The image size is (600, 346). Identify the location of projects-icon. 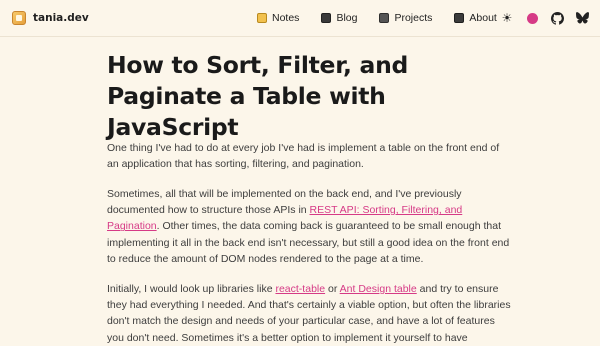
(384, 18).